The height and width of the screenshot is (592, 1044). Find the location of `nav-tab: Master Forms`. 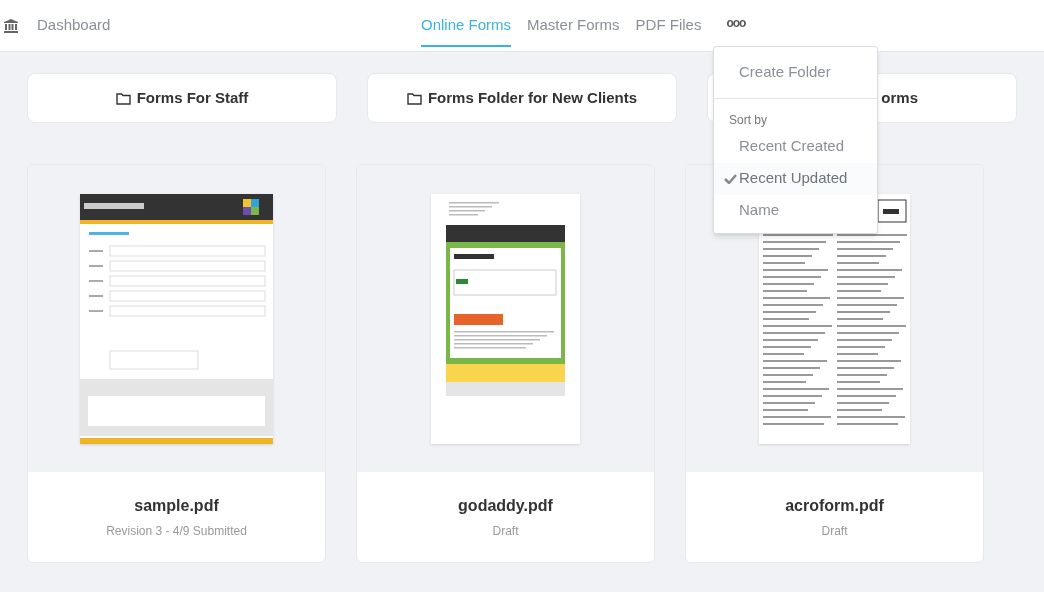

nav-tab: Master Forms is located at coordinates (573, 25).